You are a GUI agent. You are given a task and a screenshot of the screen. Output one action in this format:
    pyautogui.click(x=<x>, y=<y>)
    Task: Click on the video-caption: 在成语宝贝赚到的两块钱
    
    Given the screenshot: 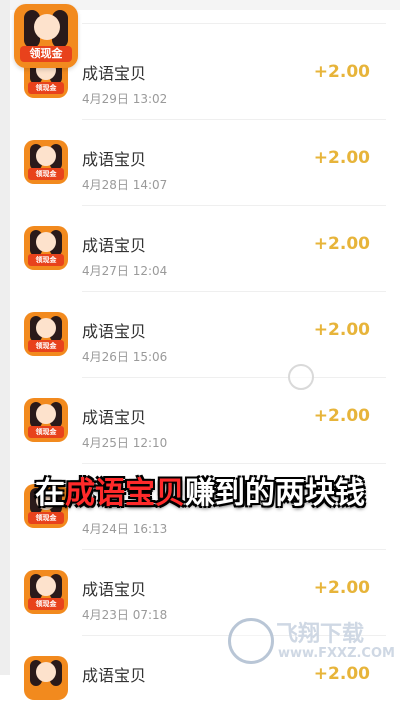 What is the action you would take?
    pyautogui.click(x=200, y=490)
    